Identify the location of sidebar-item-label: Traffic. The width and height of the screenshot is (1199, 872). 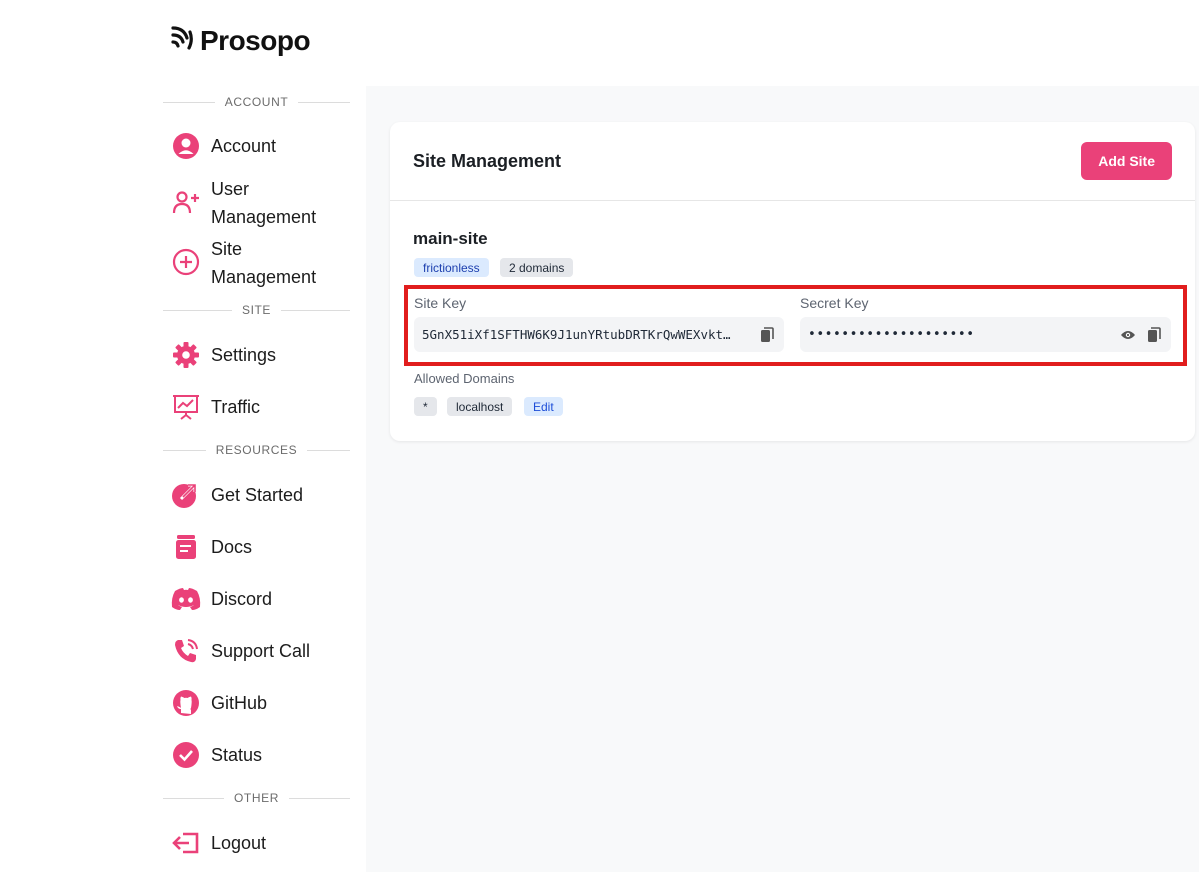
(236, 407).